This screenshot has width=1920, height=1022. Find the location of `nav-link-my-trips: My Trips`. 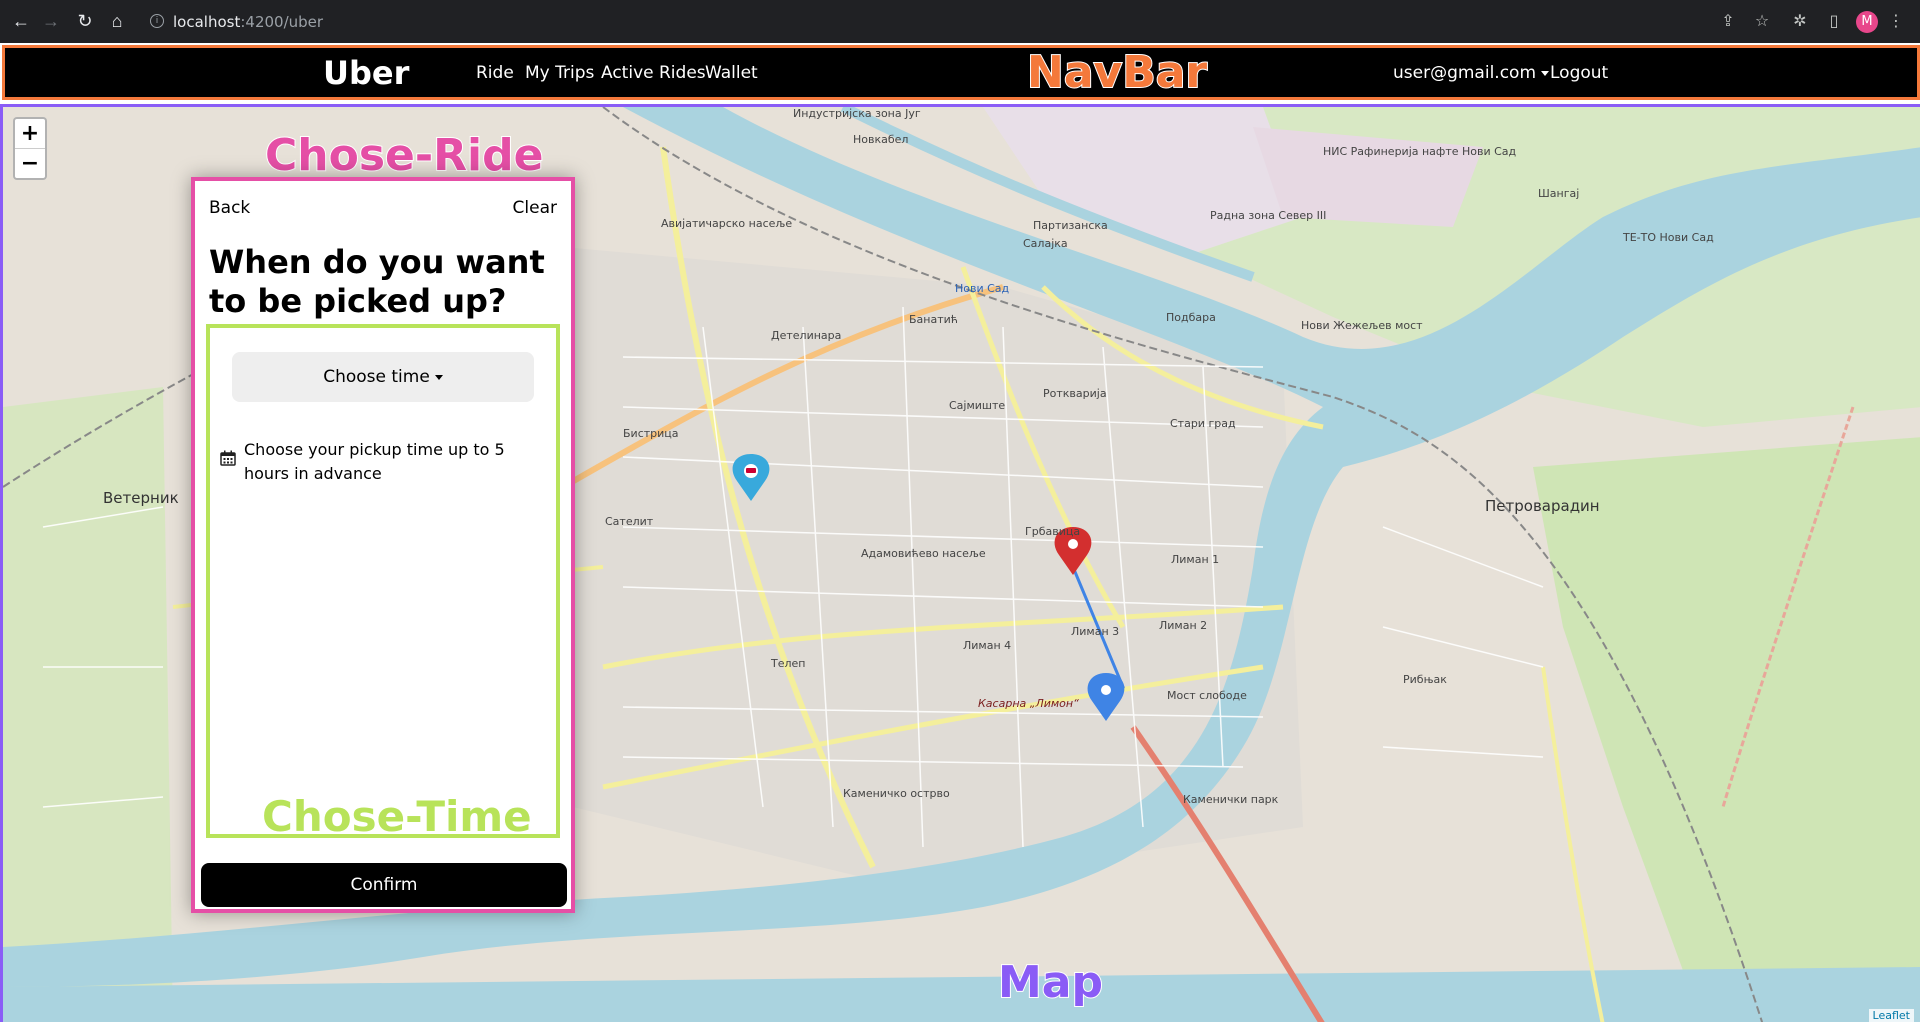

nav-link-my-trips: My Trips is located at coordinates (559, 73).